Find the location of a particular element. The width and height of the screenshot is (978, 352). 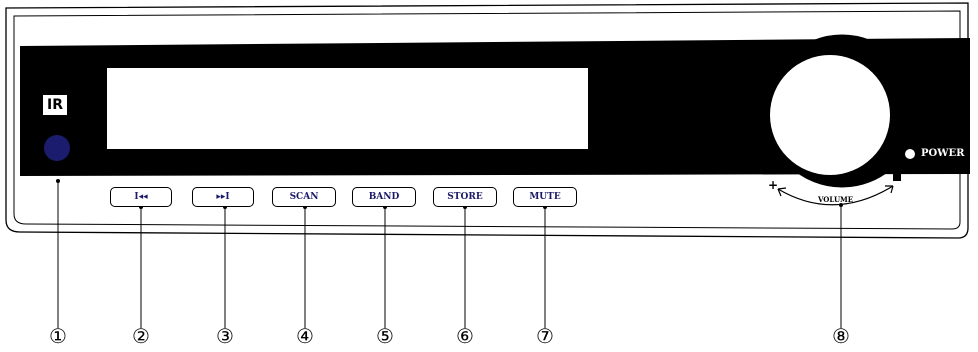

volume-knob is located at coordinates (830, 115).